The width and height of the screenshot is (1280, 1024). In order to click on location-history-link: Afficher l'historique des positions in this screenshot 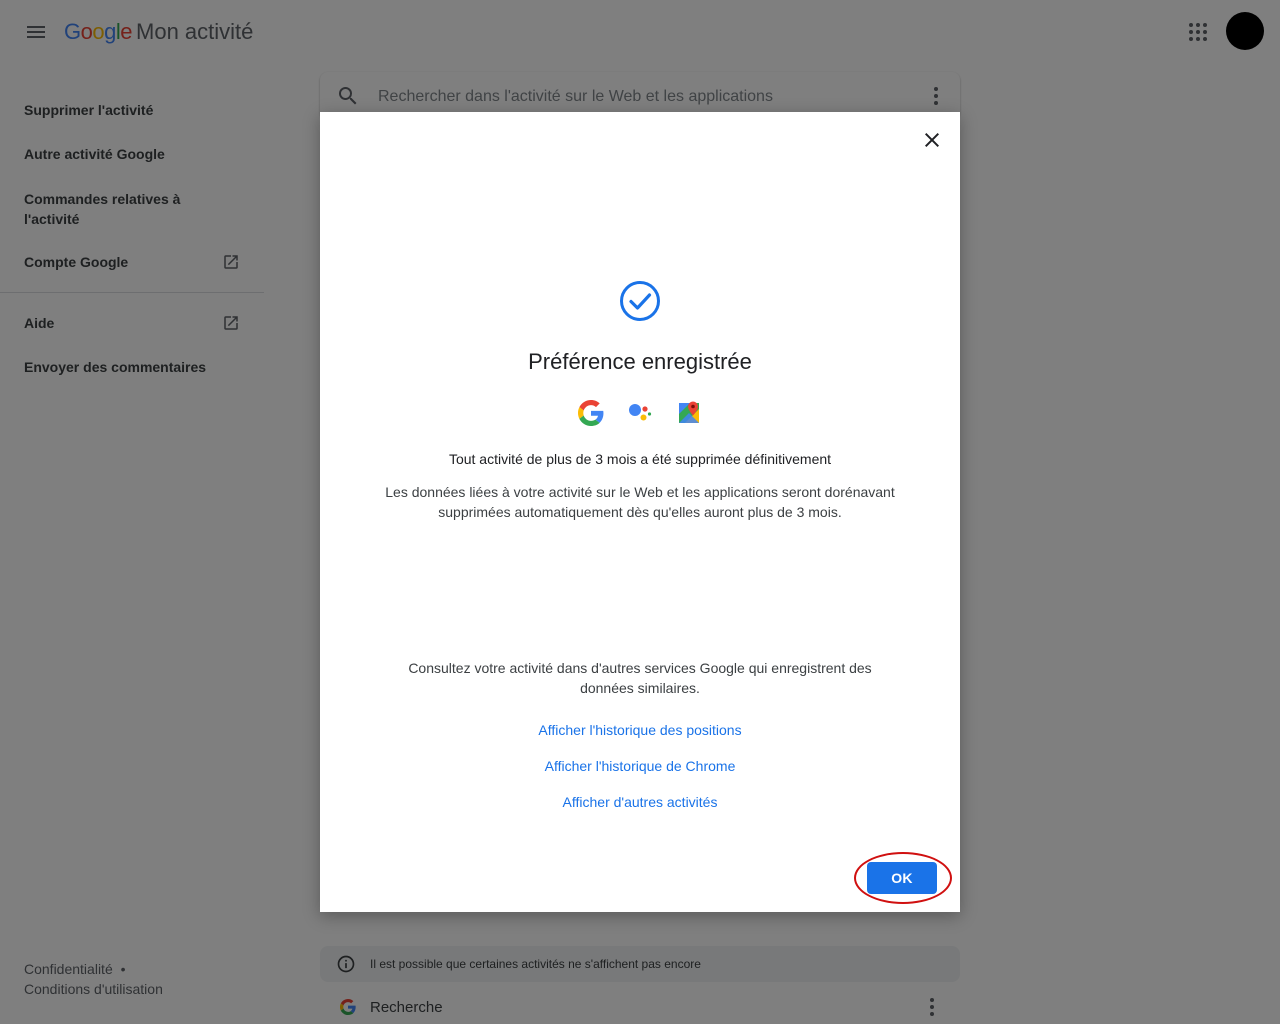, I will do `click(639, 730)`.